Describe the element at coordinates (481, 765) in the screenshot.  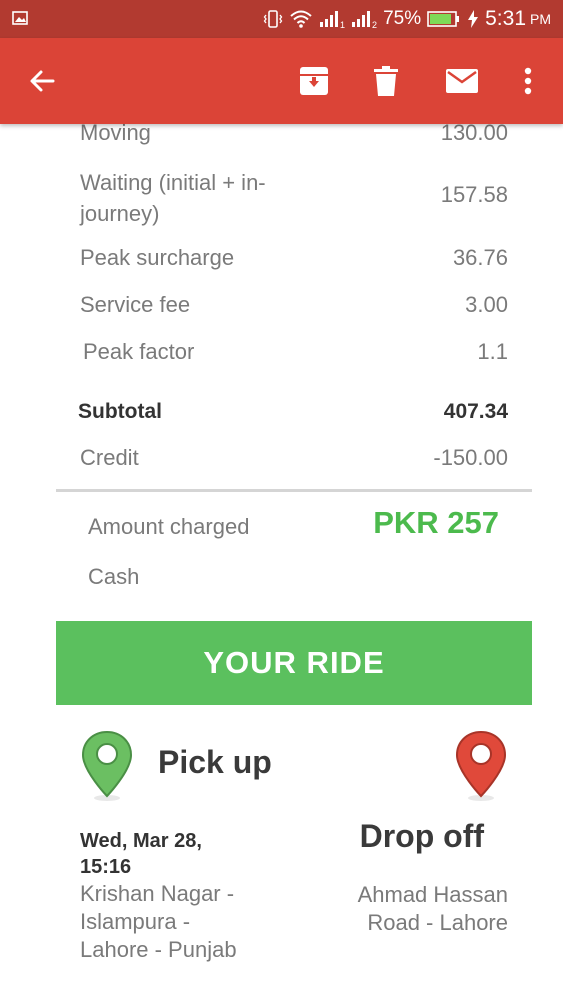
I see `dropoff-pin-icon` at that location.